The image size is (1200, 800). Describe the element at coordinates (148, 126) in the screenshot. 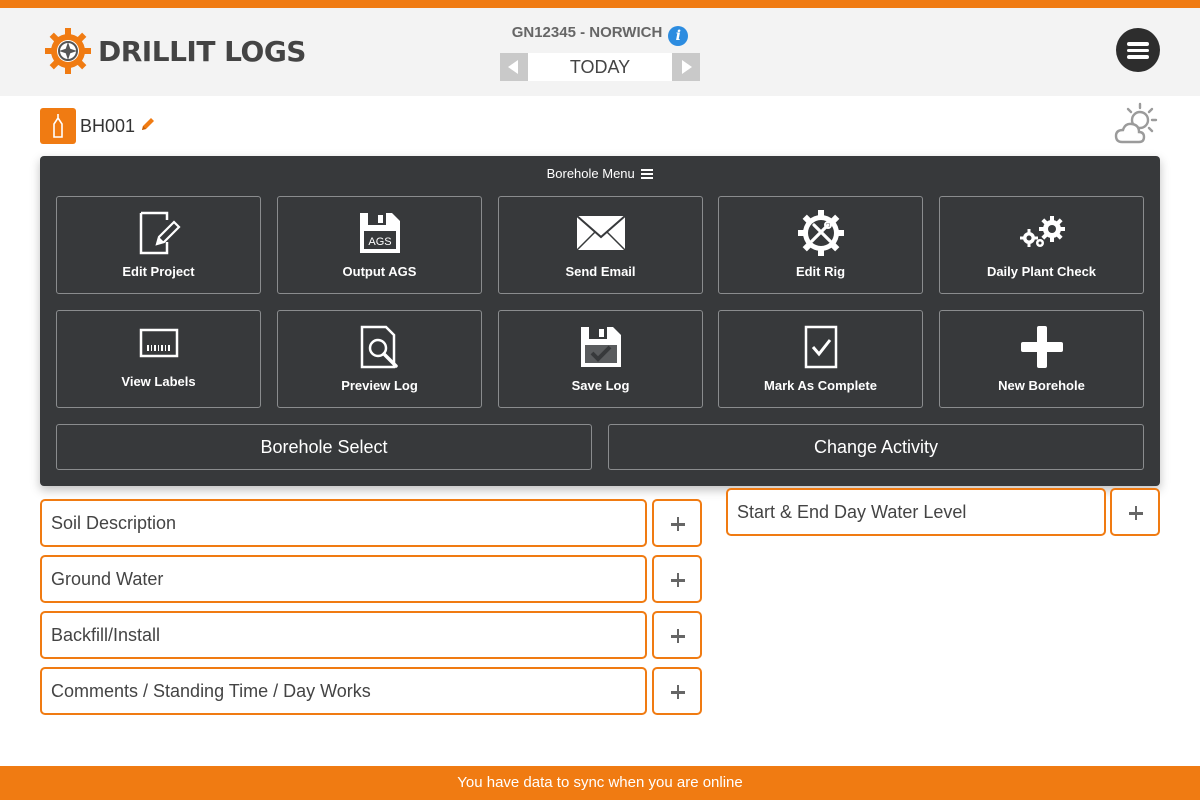

I see `edit-borehole-pencil-icon` at that location.